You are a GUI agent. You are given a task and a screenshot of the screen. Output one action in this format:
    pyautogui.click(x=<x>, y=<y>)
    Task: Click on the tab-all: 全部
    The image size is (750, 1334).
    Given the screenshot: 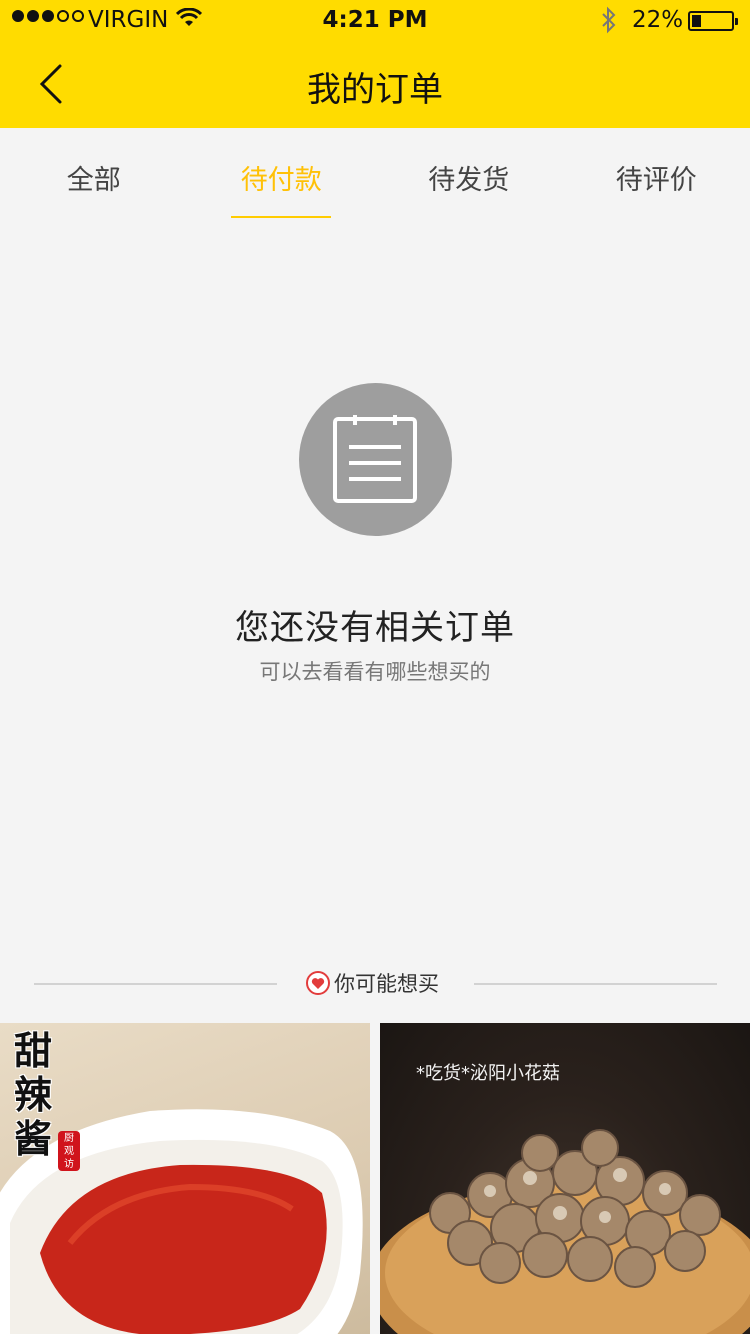 What is the action you would take?
    pyautogui.click(x=94, y=174)
    